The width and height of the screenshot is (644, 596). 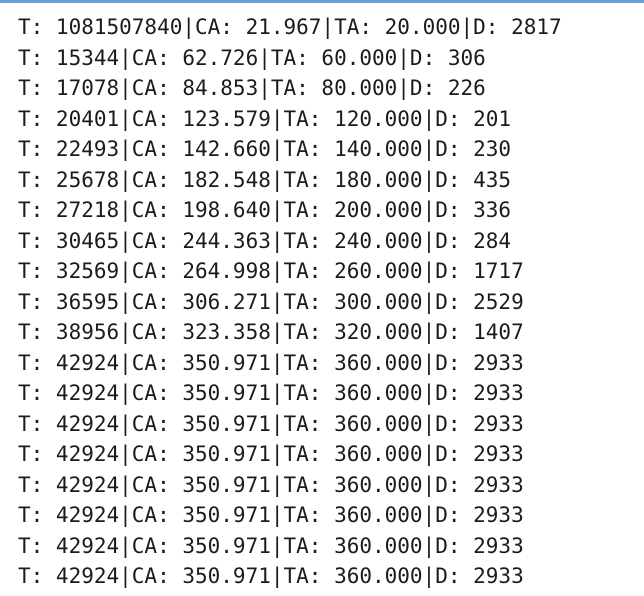 I want to click on log-line: T: 36595|CA: 306.271|TA: 300.000|D: 2529, so click(x=271, y=301).